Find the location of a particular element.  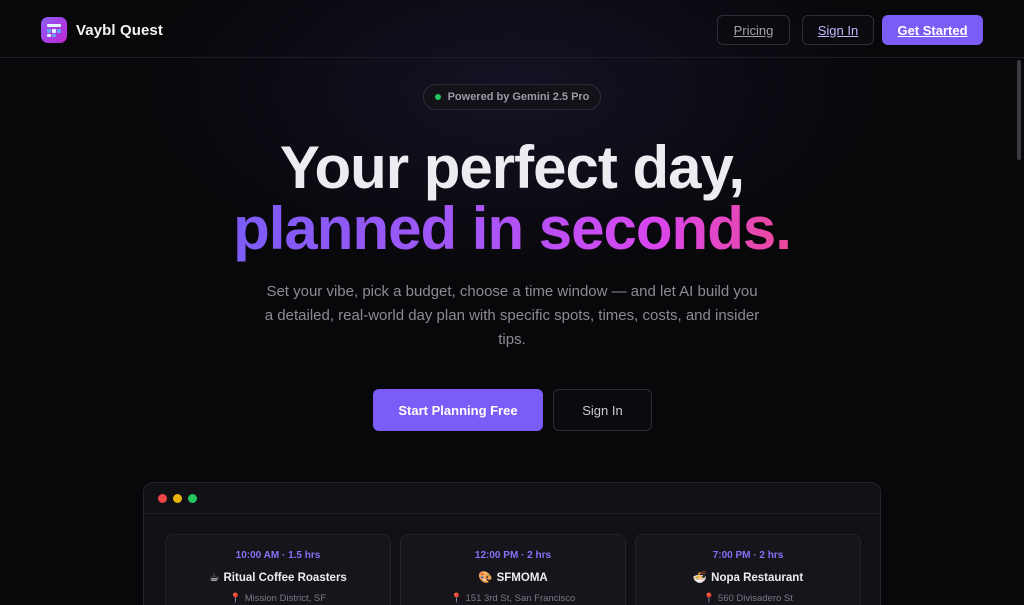

card-title: 🍜 Nopa Restaurant is located at coordinates (748, 577).